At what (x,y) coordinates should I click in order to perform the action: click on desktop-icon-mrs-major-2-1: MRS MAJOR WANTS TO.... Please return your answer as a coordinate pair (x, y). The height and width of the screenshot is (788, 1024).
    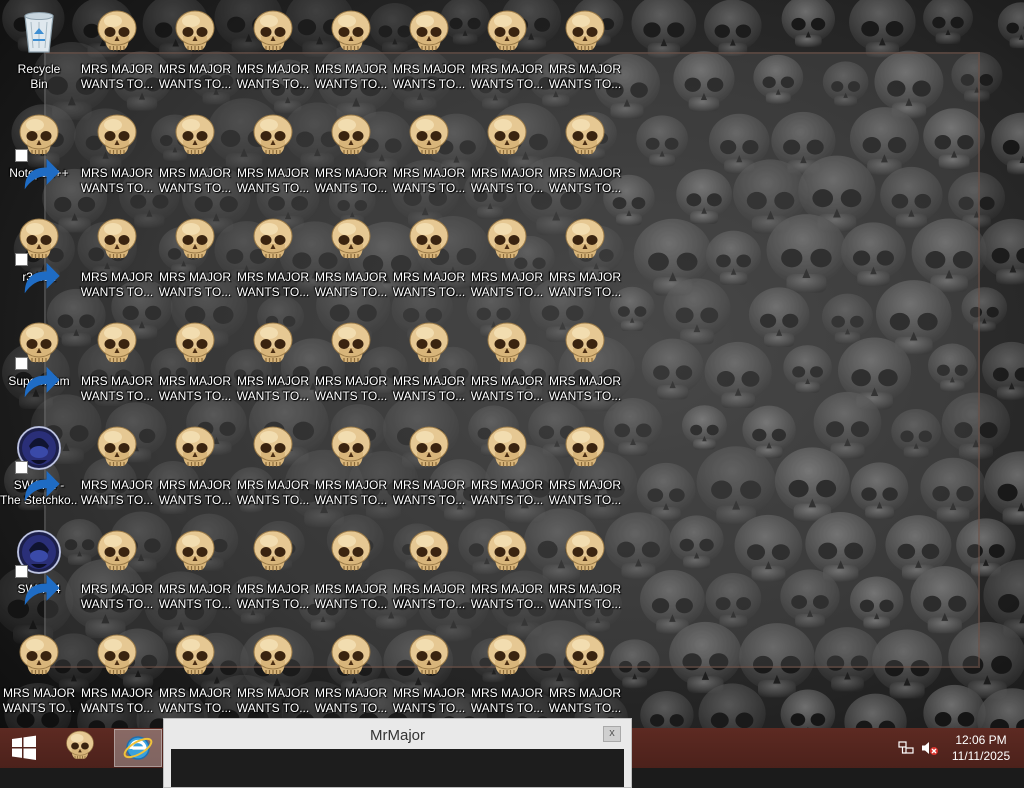
    Looking at the image, I should click on (273, 156).